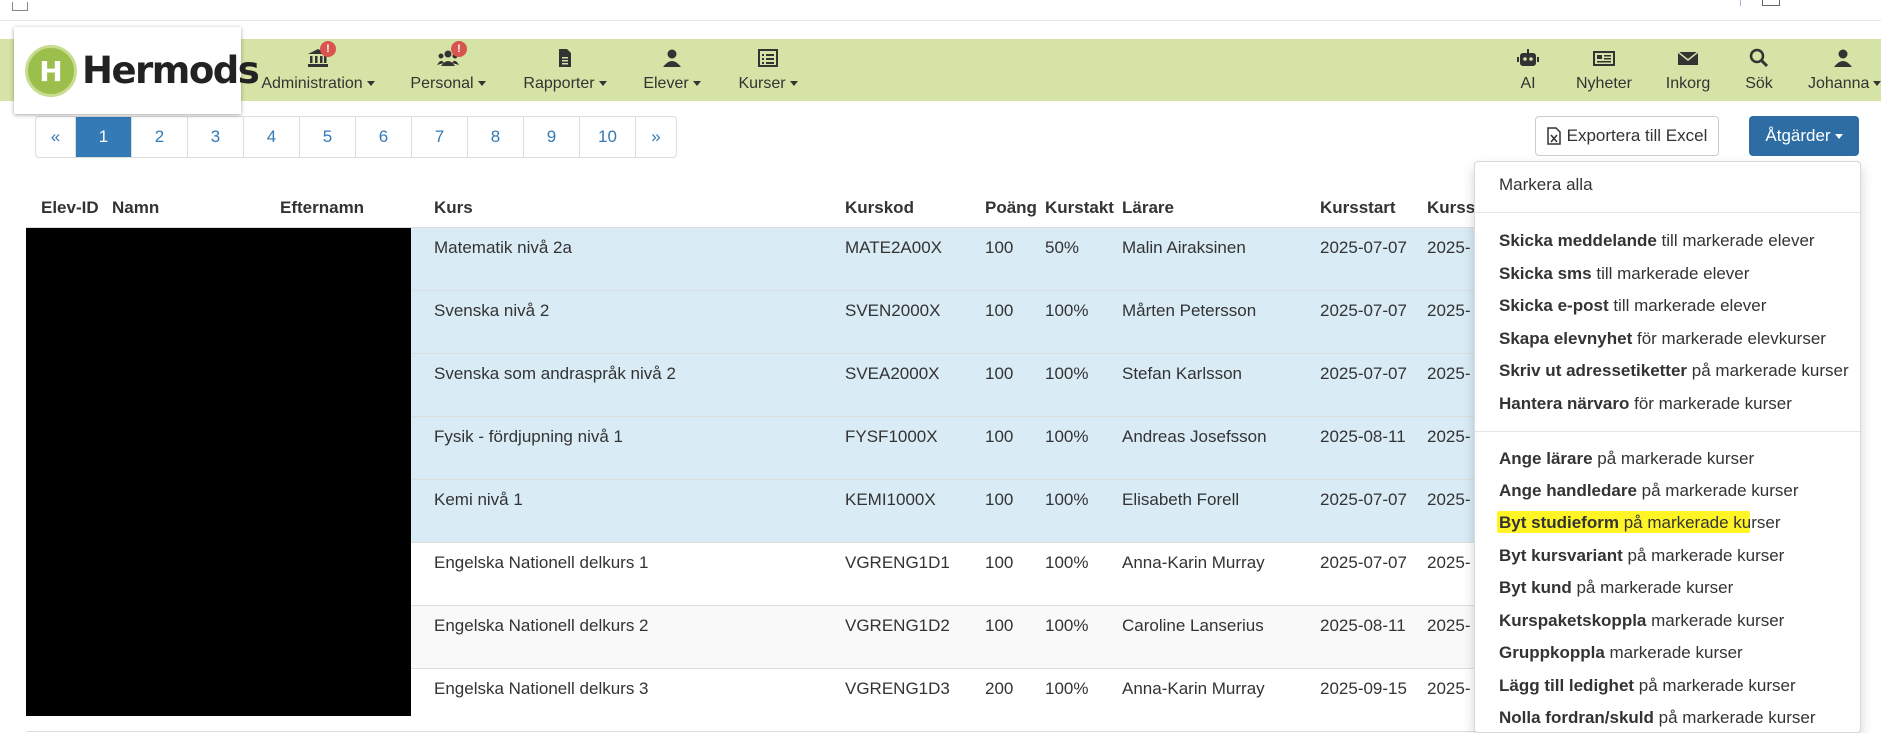  I want to click on newspaper-icon, so click(1604, 58).